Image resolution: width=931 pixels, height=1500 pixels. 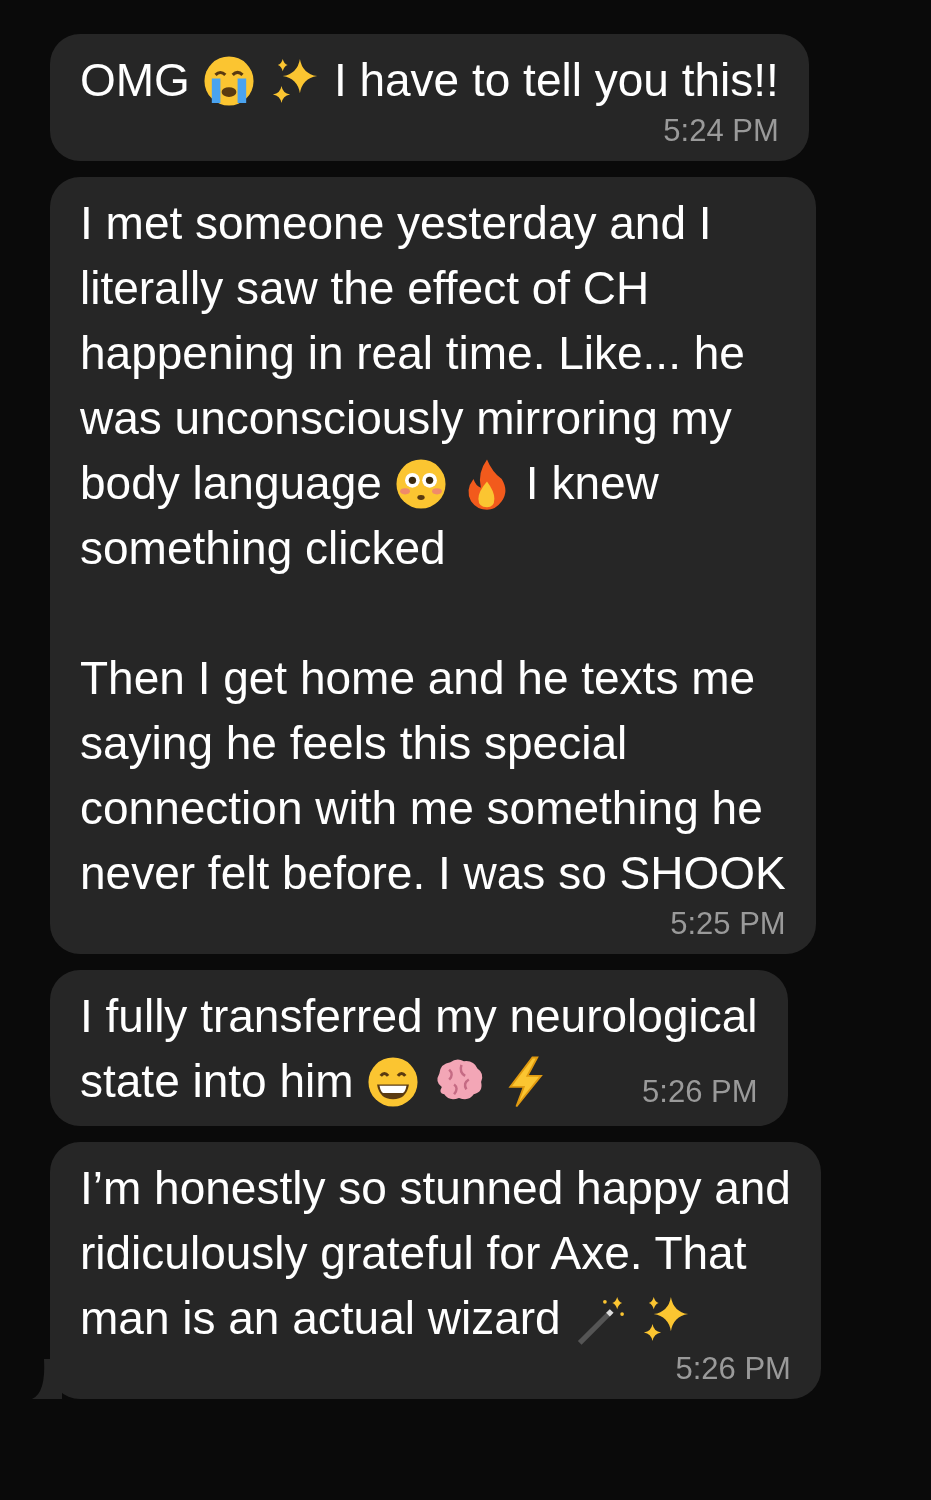 I want to click on message-text: literally saw the effect of CH, so click(x=365, y=288).